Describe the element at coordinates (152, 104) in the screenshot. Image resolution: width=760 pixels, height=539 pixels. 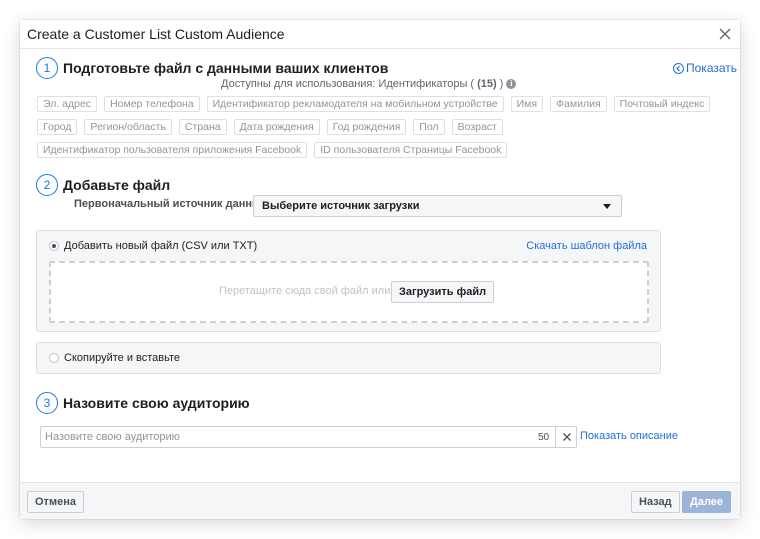
I see `identifier-tag: Номер телефона` at that location.